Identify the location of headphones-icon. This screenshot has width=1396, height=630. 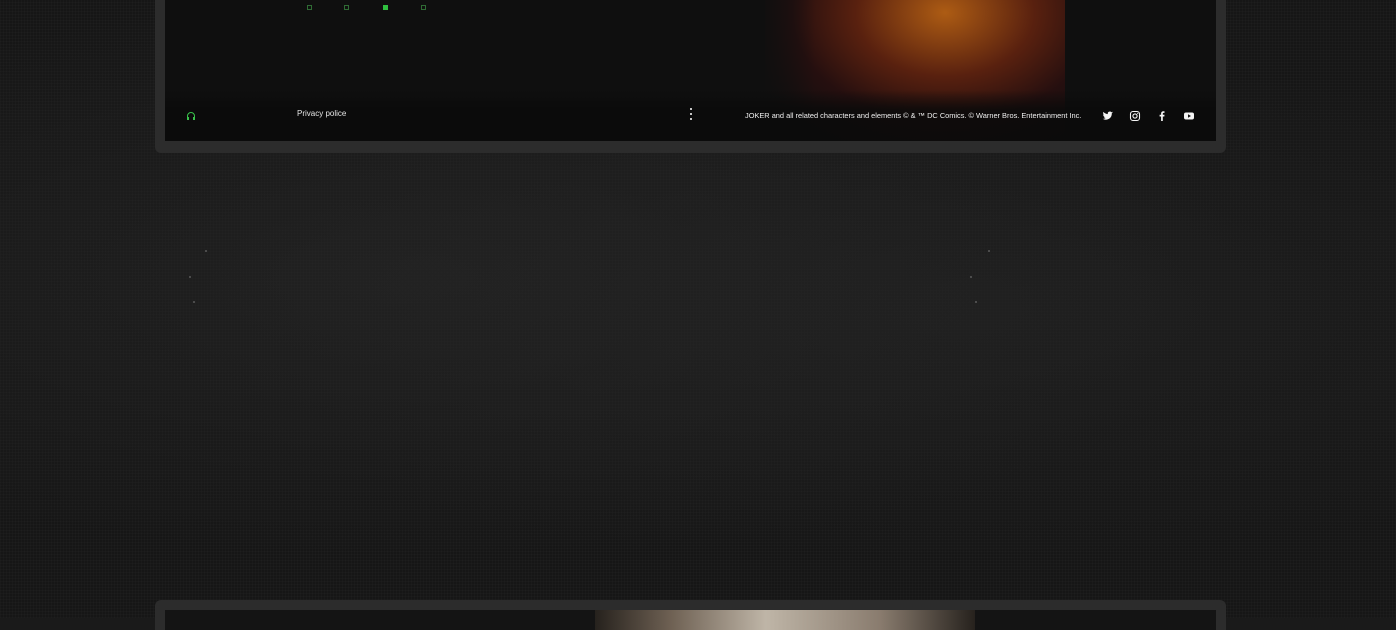
(191, 116).